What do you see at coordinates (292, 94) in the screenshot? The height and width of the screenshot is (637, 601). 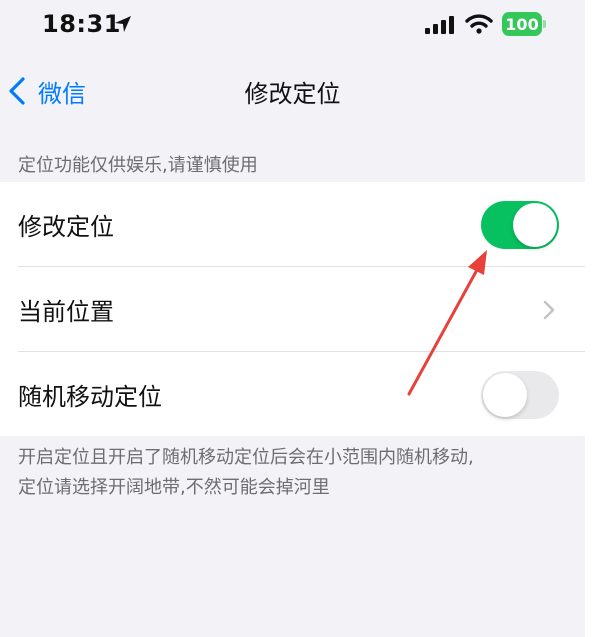 I see `page-title: 修改定位` at bounding box center [292, 94].